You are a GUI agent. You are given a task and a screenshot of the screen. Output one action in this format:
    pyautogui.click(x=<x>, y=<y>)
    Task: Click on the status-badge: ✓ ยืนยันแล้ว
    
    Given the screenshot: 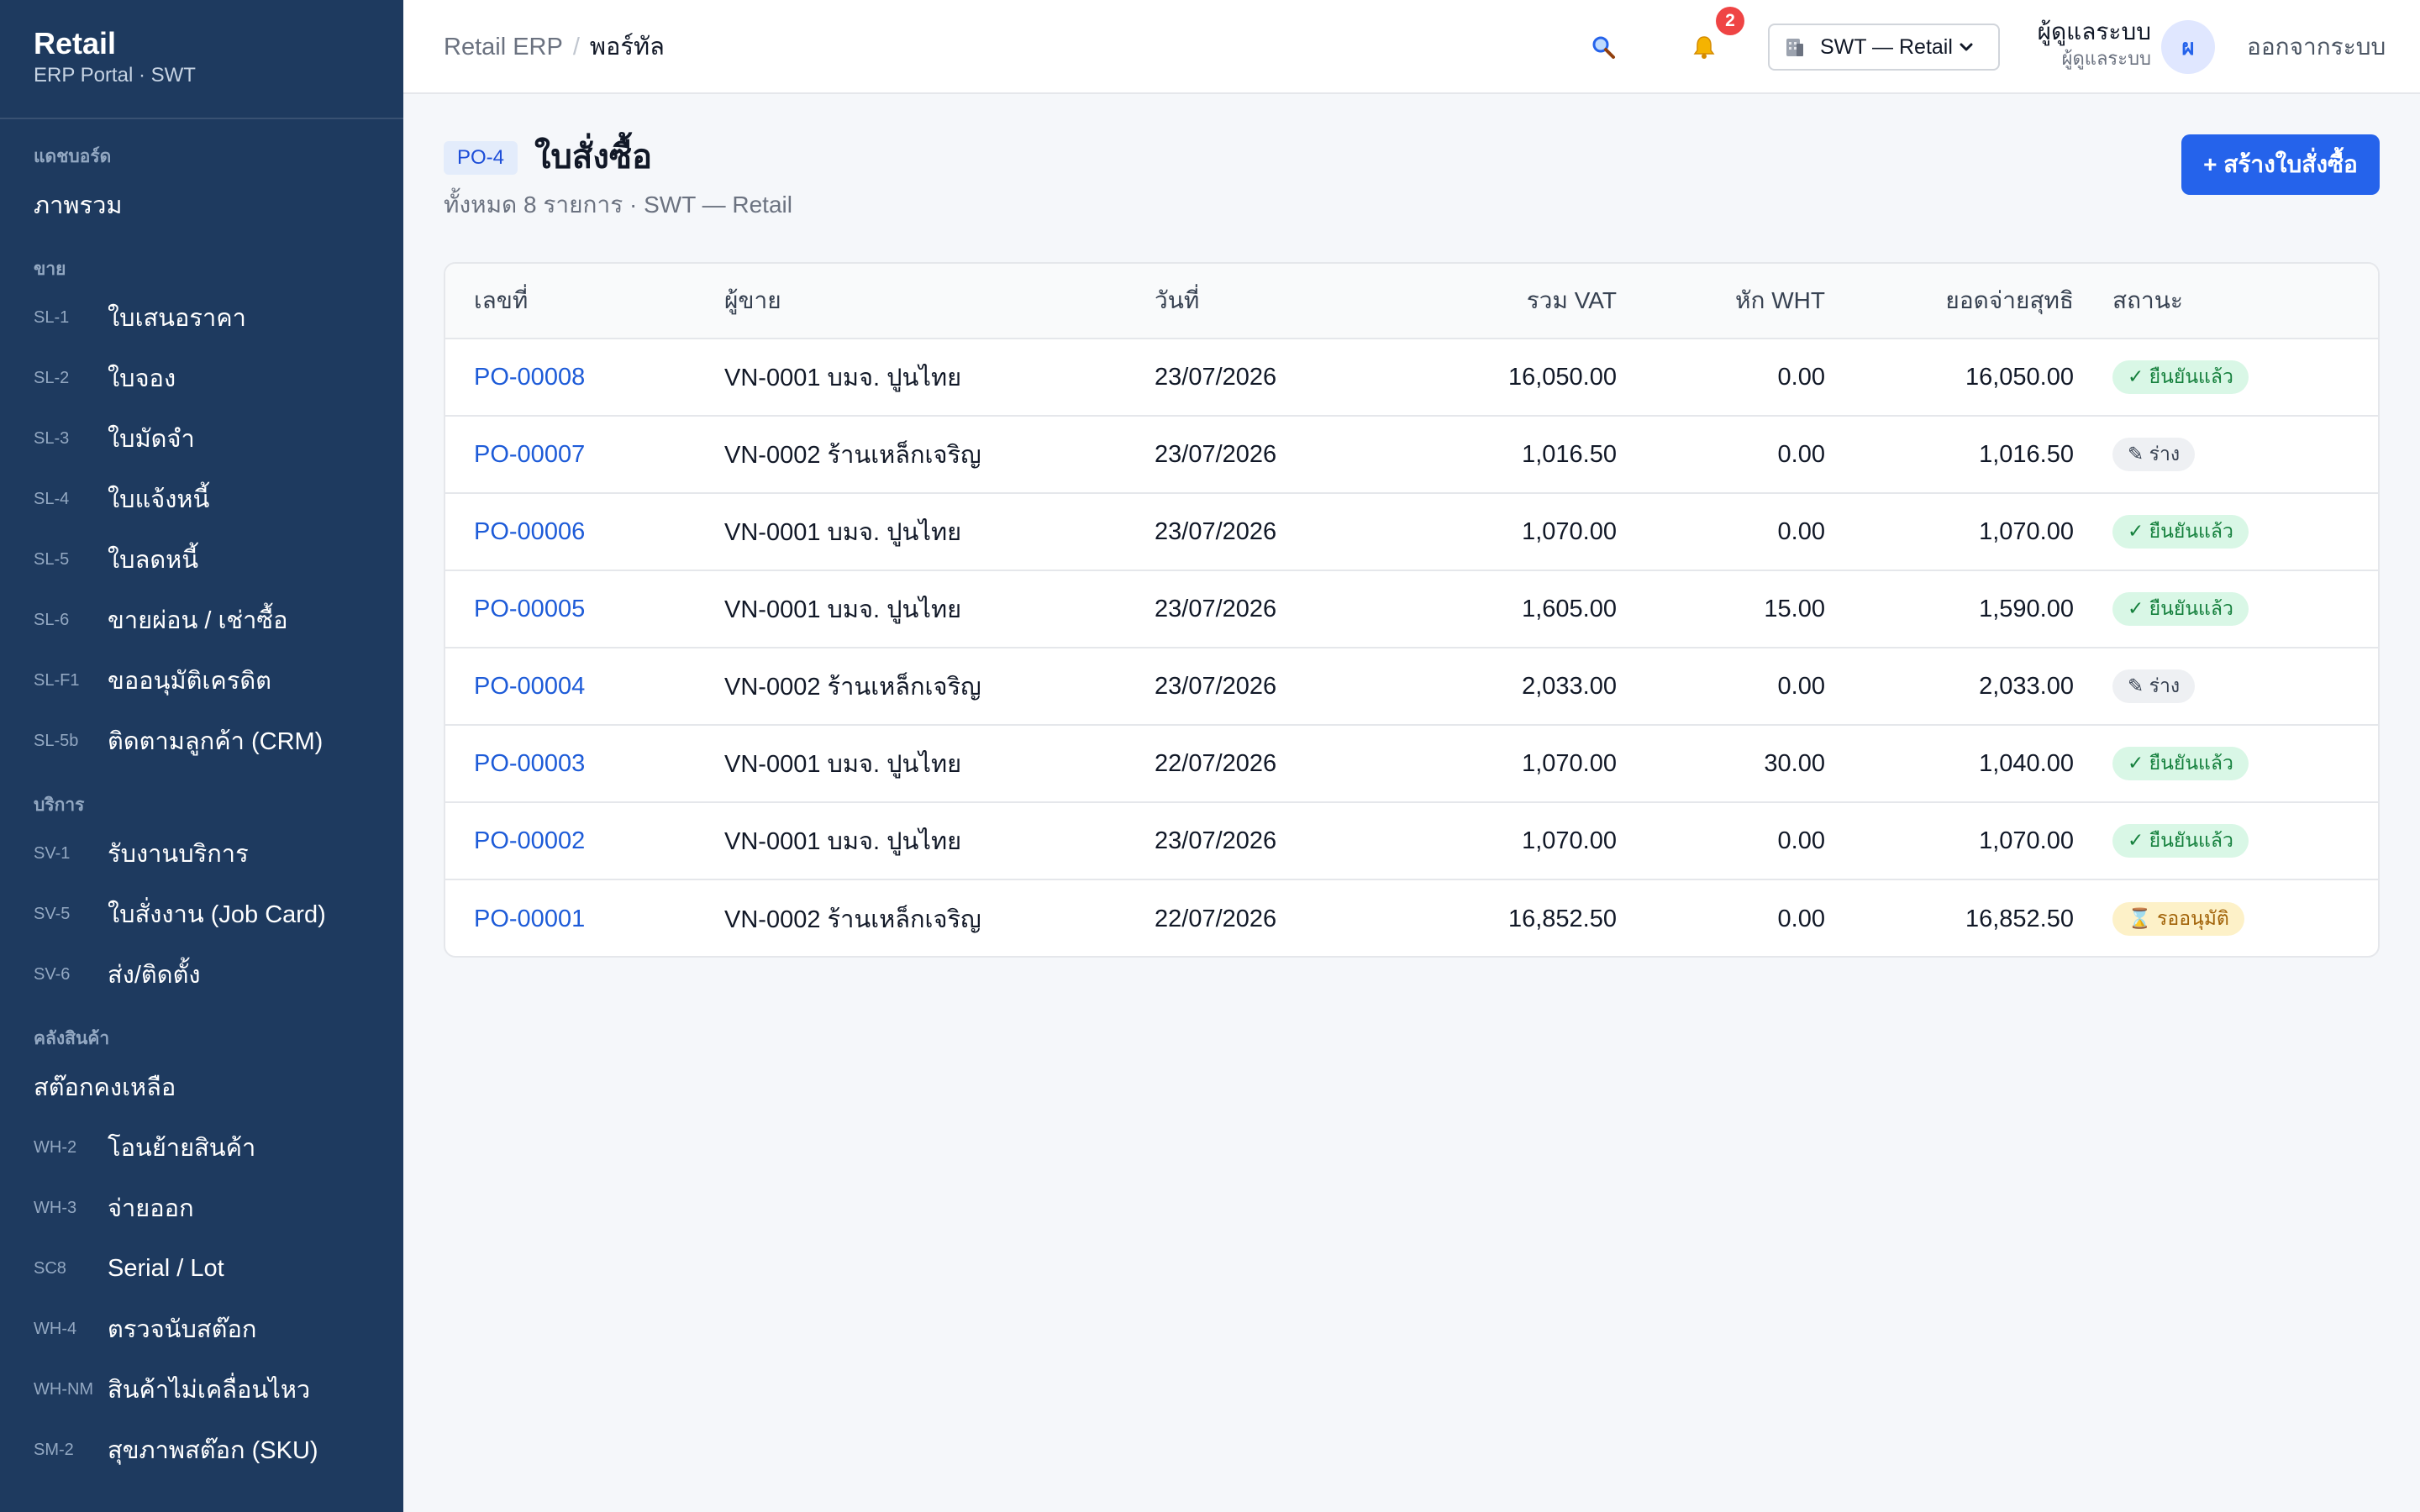 What is the action you would take?
    pyautogui.click(x=2180, y=841)
    